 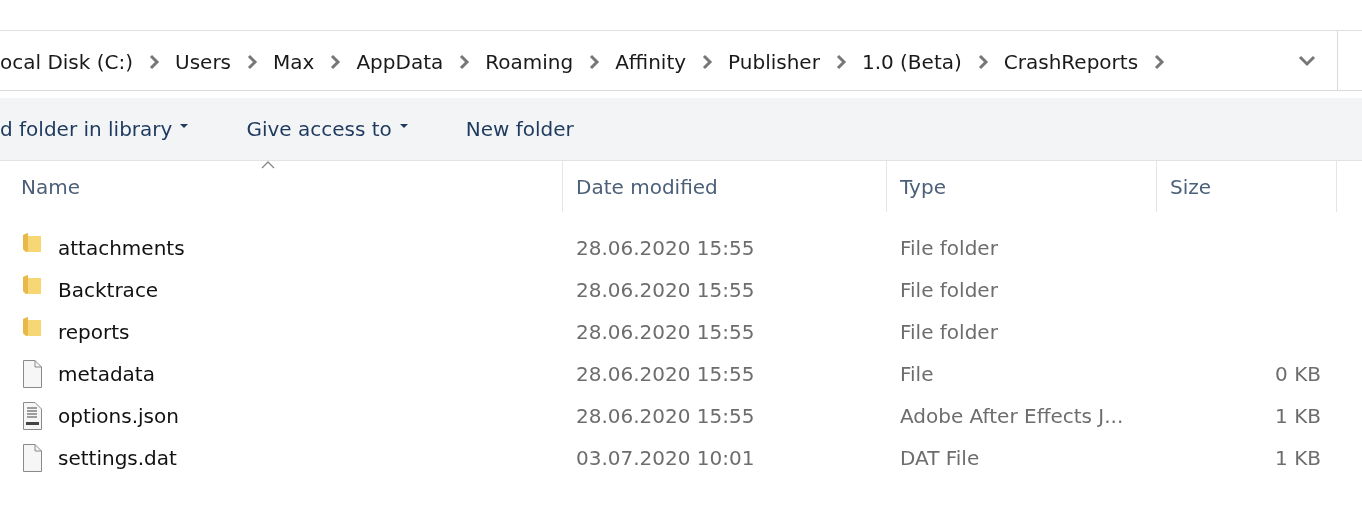 I want to click on ribbon-button: d folder in library, so click(x=94, y=129).